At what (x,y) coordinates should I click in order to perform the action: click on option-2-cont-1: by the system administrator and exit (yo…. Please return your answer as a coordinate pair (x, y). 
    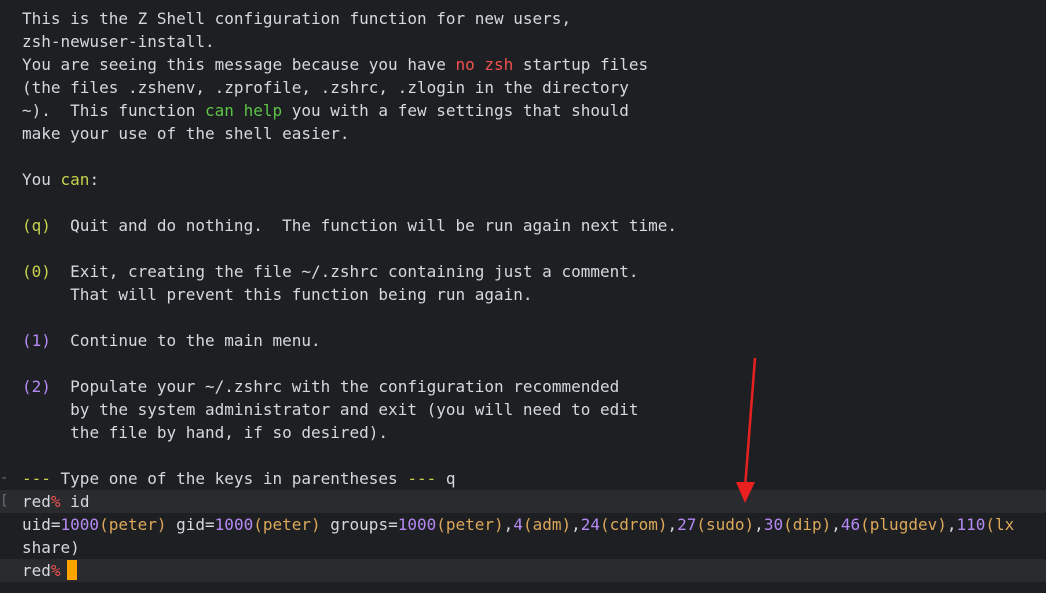
    Looking at the image, I should click on (354, 409).